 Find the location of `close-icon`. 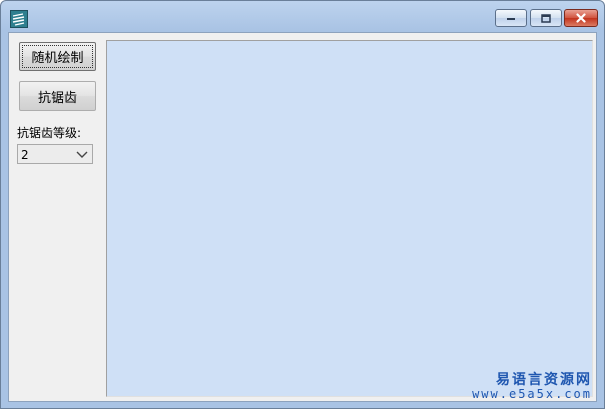

close-icon is located at coordinates (581, 18).